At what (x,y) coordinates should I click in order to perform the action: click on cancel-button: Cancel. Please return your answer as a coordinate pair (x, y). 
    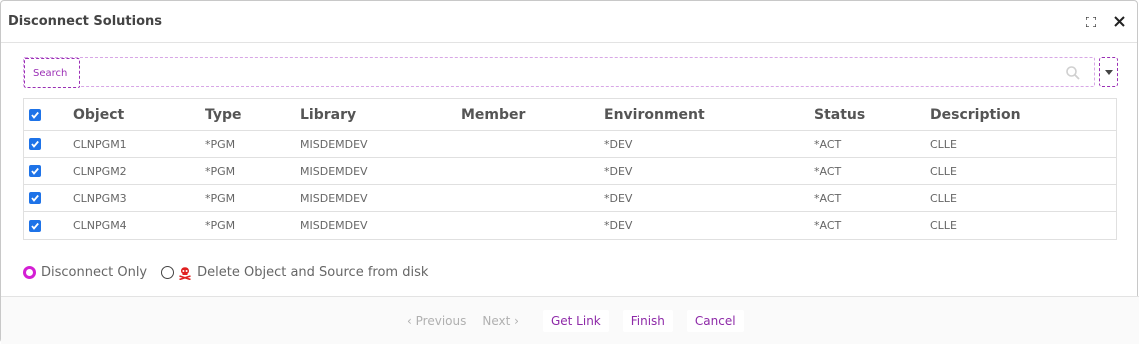
    Looking at the image, I should click on (715, 321).